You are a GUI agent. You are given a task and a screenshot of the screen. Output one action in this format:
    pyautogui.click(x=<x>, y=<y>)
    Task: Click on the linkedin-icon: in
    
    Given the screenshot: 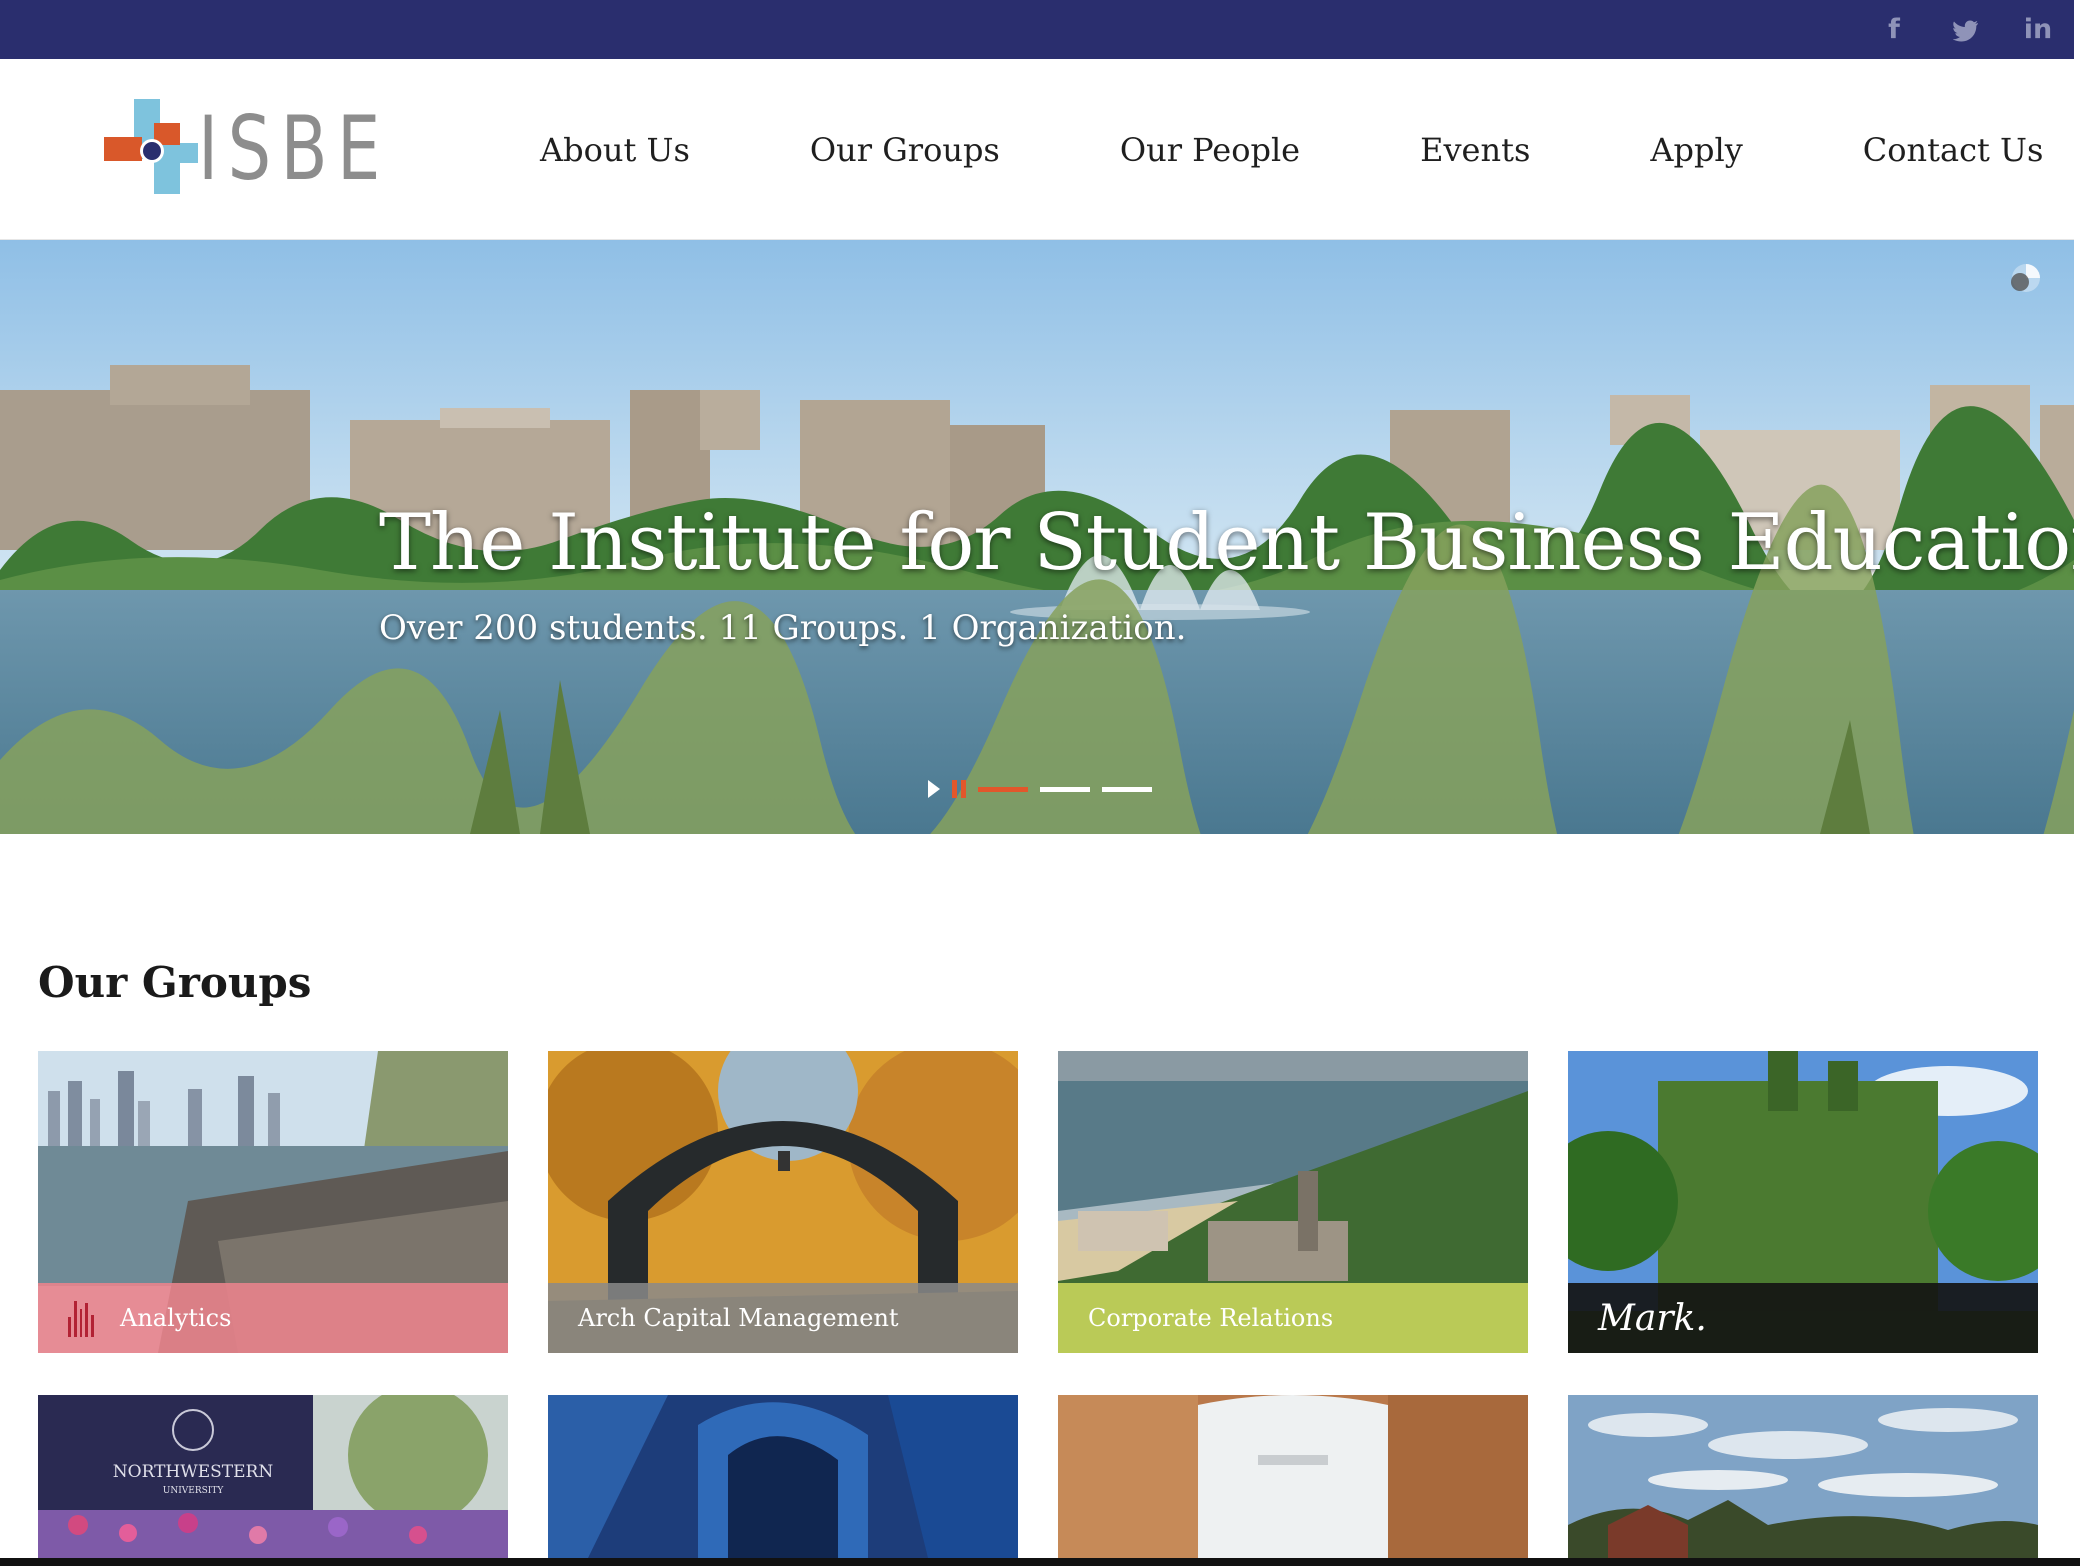 What is the action you would take?
    pyautogui.click(x=2038, y=29)
    